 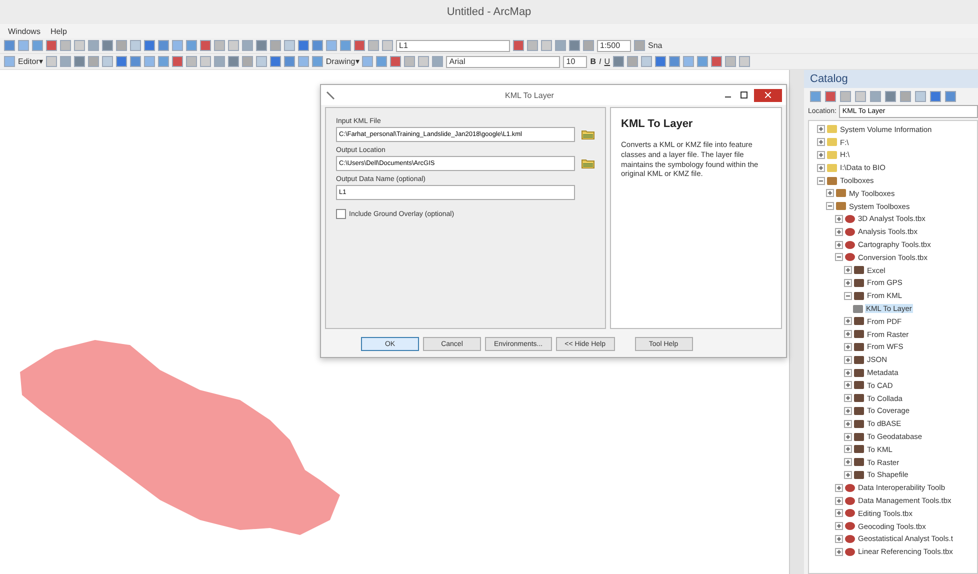 I want to click on scale-dropdown: 1:500, so click(x=614, y=46).